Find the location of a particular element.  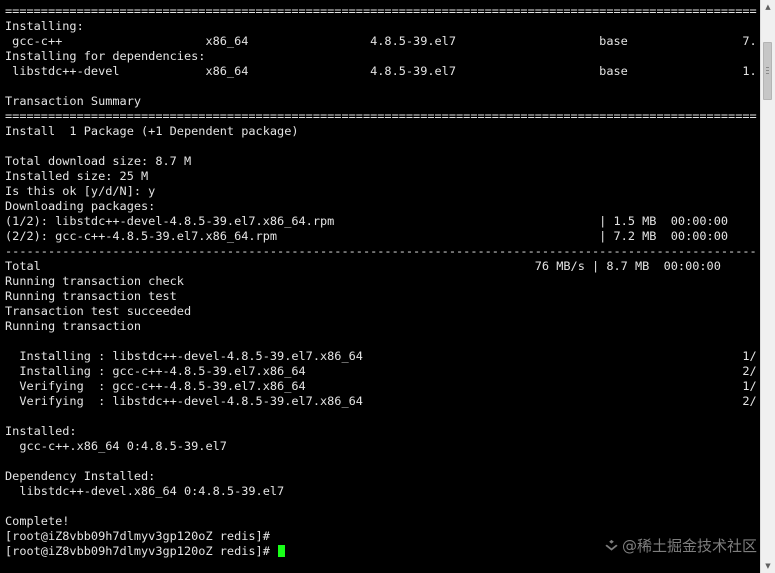

scroll-up-arrow-icon: ▲ is located at coordinates (768, 7).